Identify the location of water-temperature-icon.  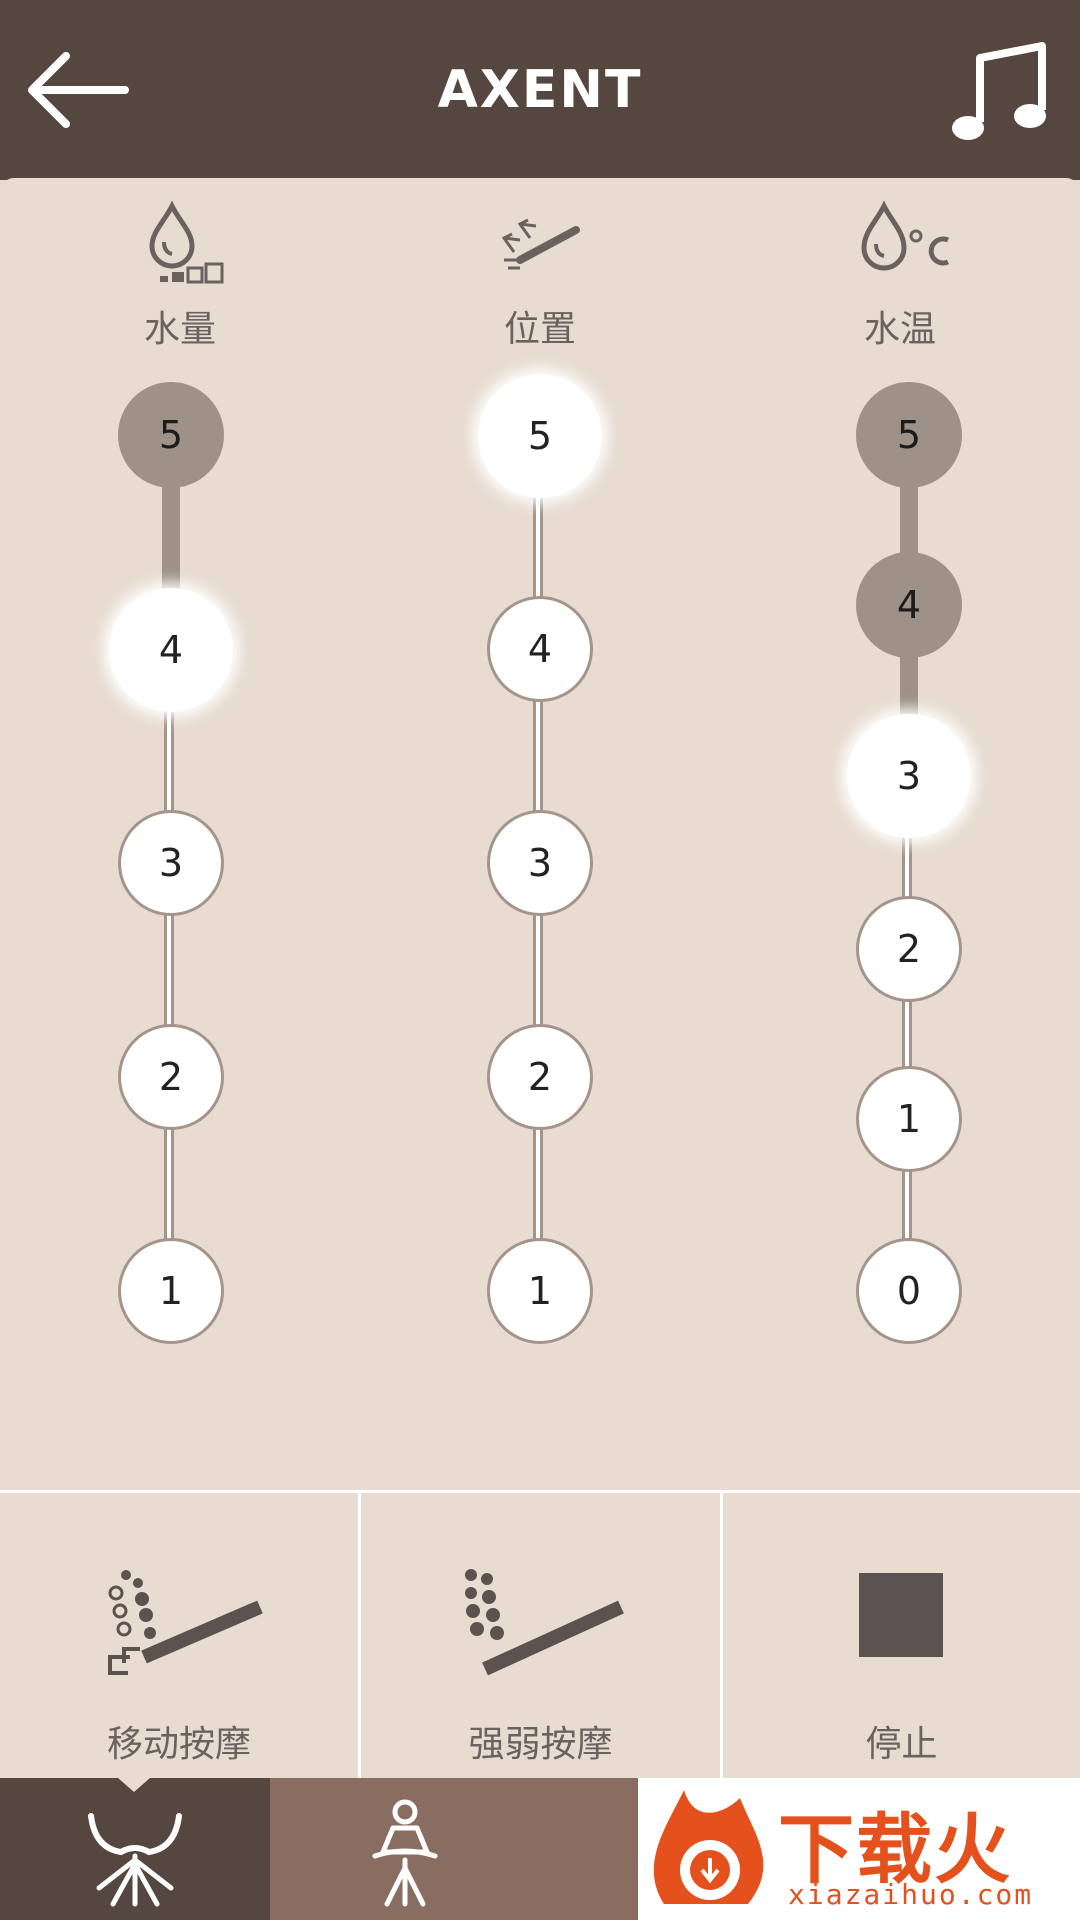
(905, 235).